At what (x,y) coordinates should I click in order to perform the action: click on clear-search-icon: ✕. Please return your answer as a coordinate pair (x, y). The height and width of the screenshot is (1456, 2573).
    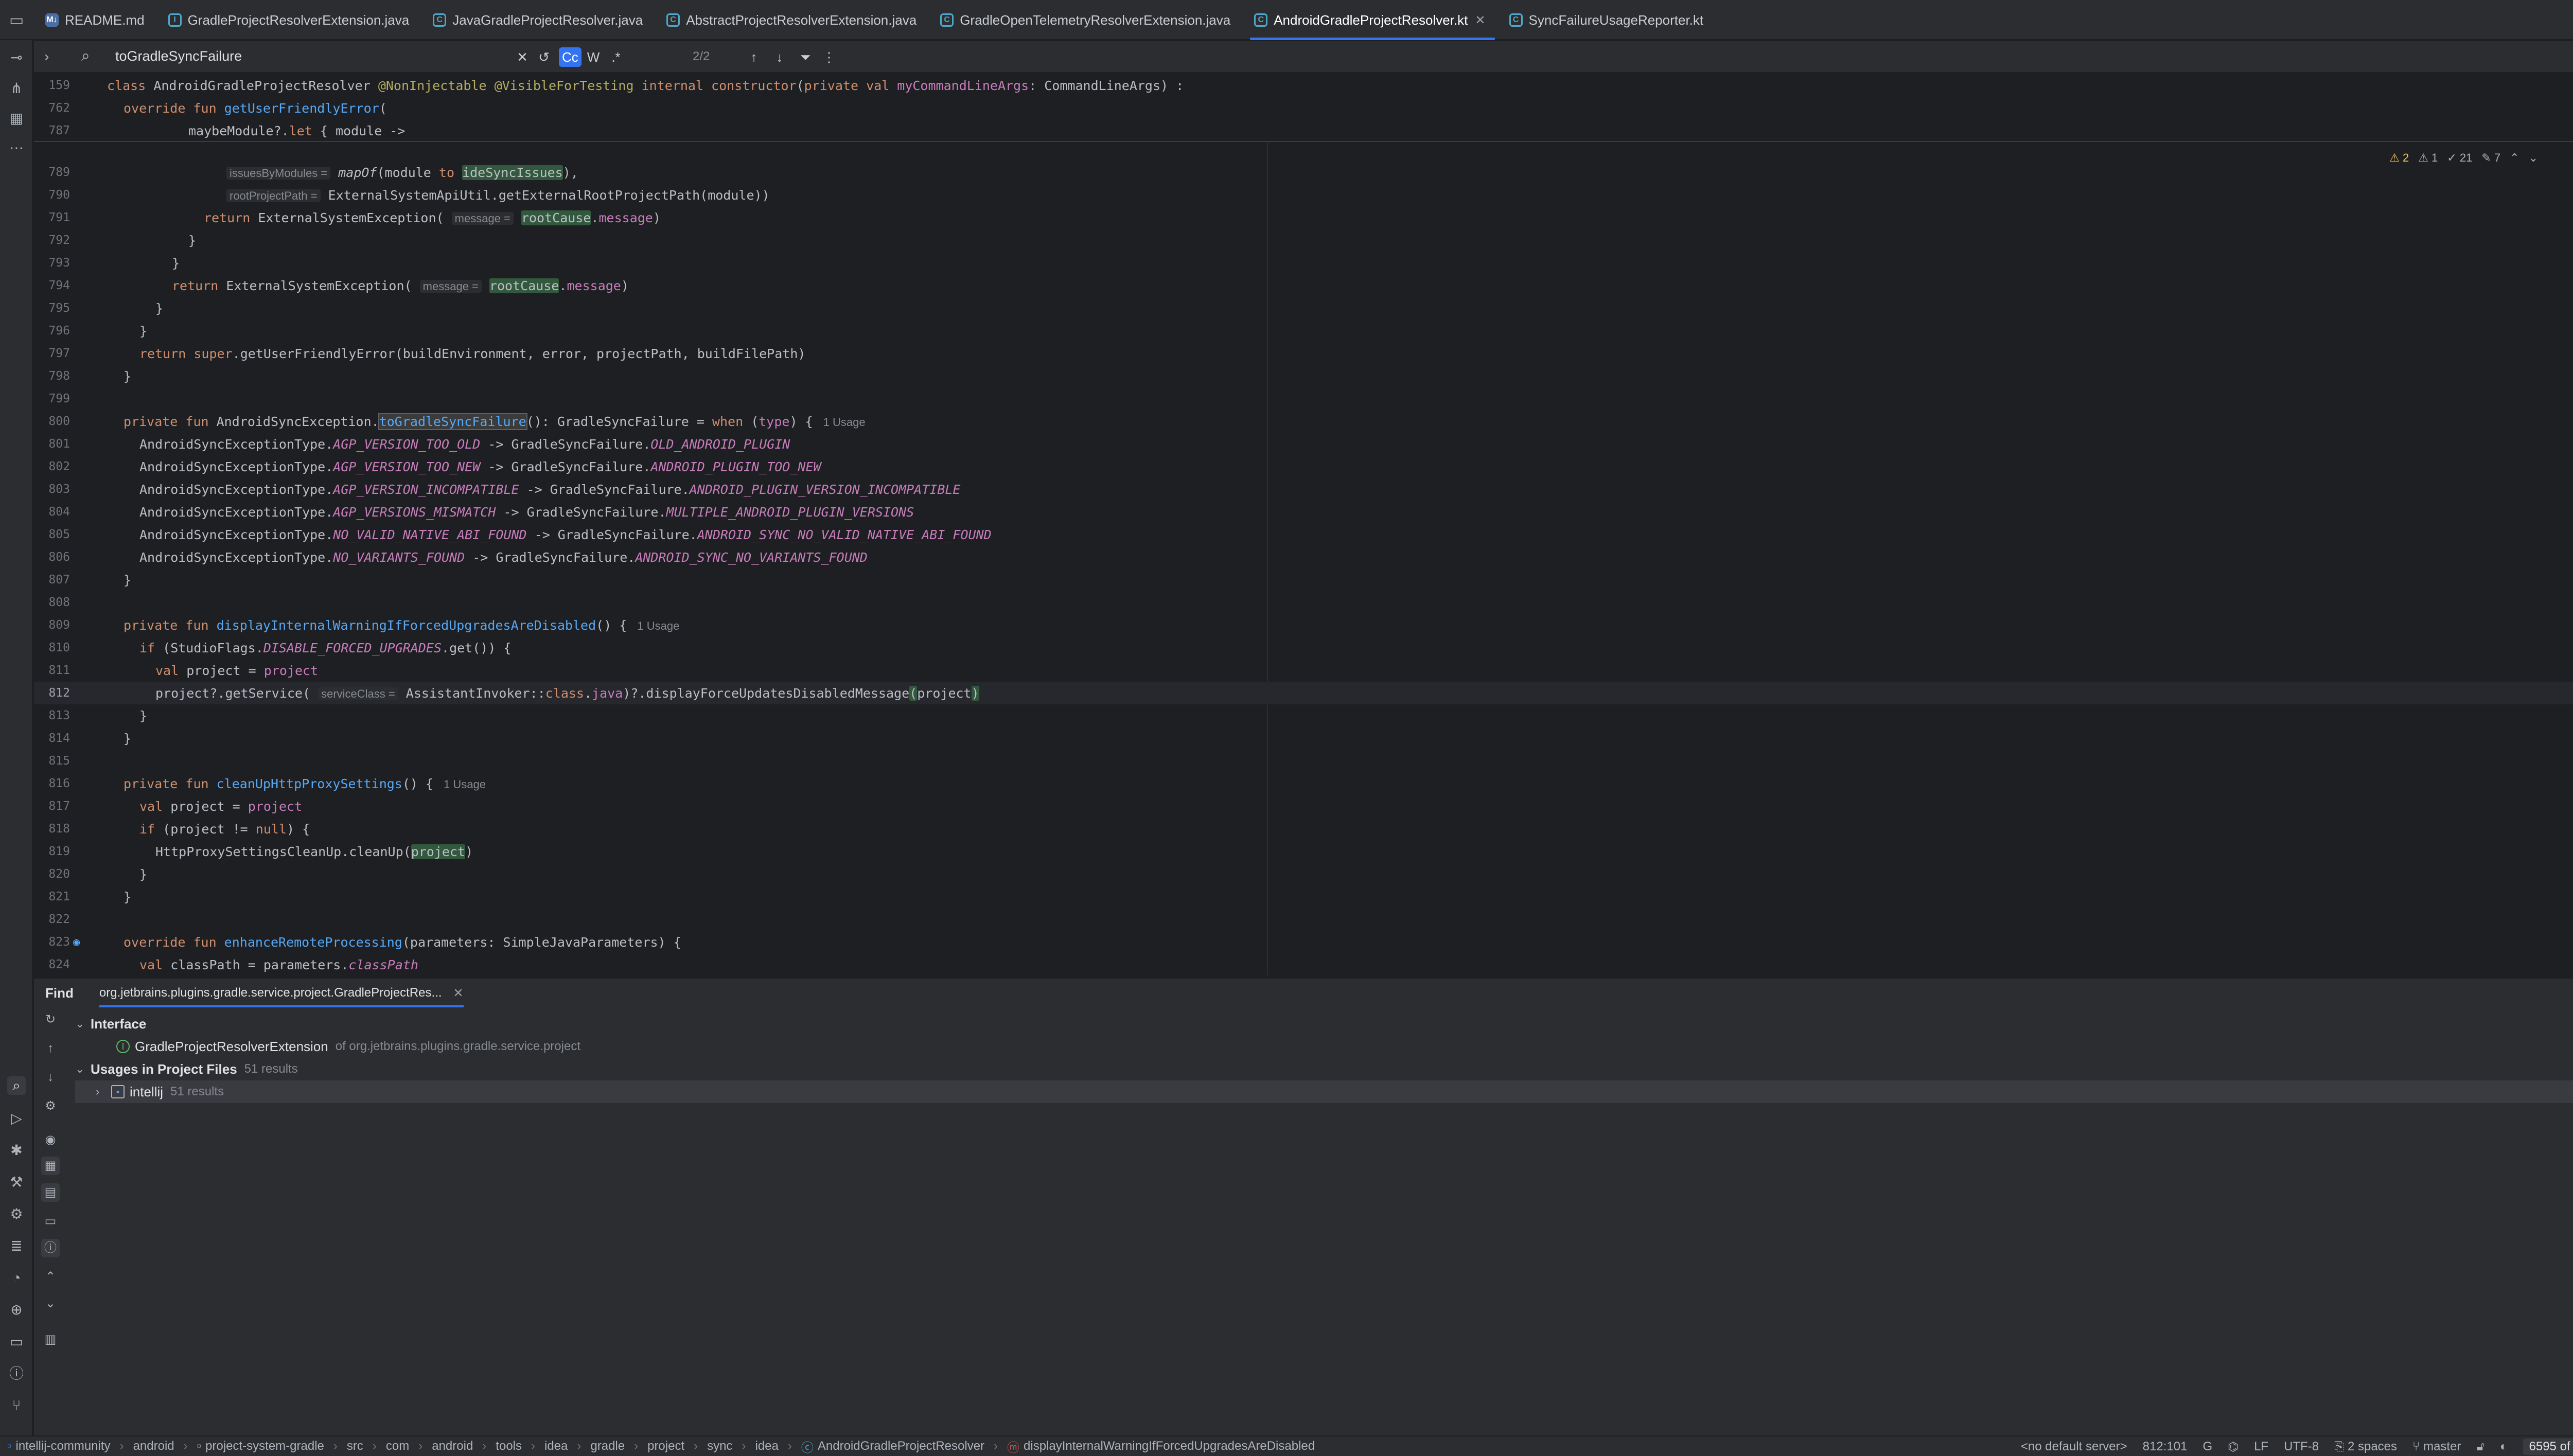
    Looking at the image, I should click on (522, 57).